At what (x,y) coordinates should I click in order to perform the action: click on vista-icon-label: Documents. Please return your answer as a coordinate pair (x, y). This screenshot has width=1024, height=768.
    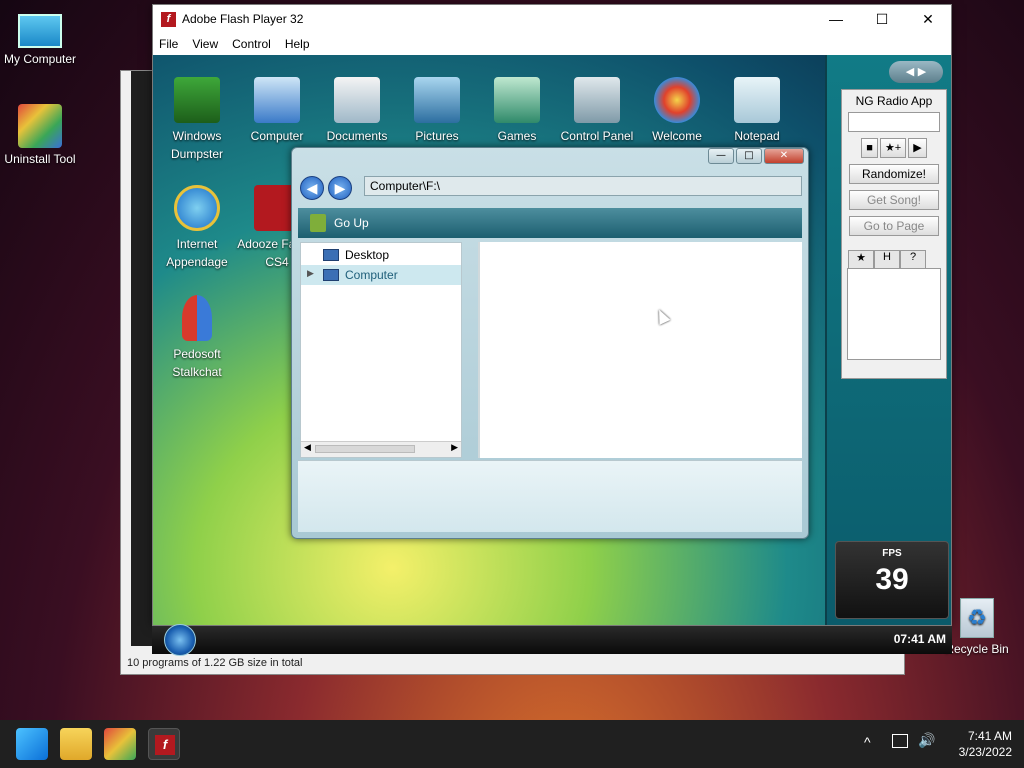
    Looking at the image, I should click on (357, 136).